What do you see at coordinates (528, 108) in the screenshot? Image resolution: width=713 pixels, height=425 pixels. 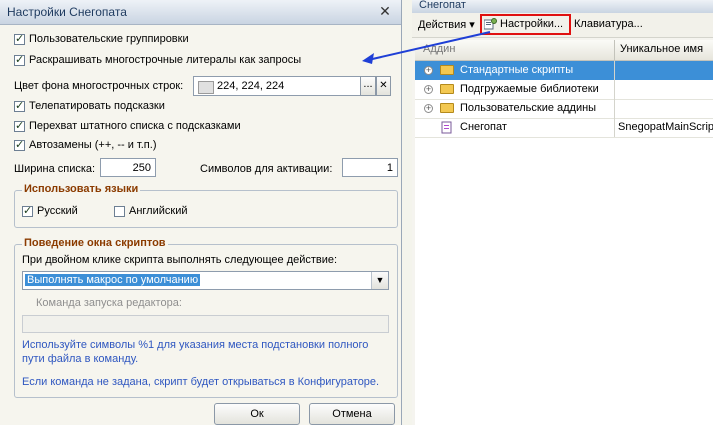 I see `tree-row-label: Пользовательские аддины` at bounding box center [528, 108].